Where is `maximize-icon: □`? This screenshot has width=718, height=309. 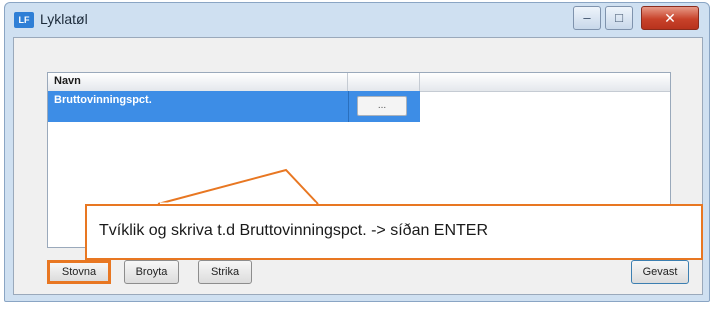
maximize-icon: □ is located at coordinates (619, 17).